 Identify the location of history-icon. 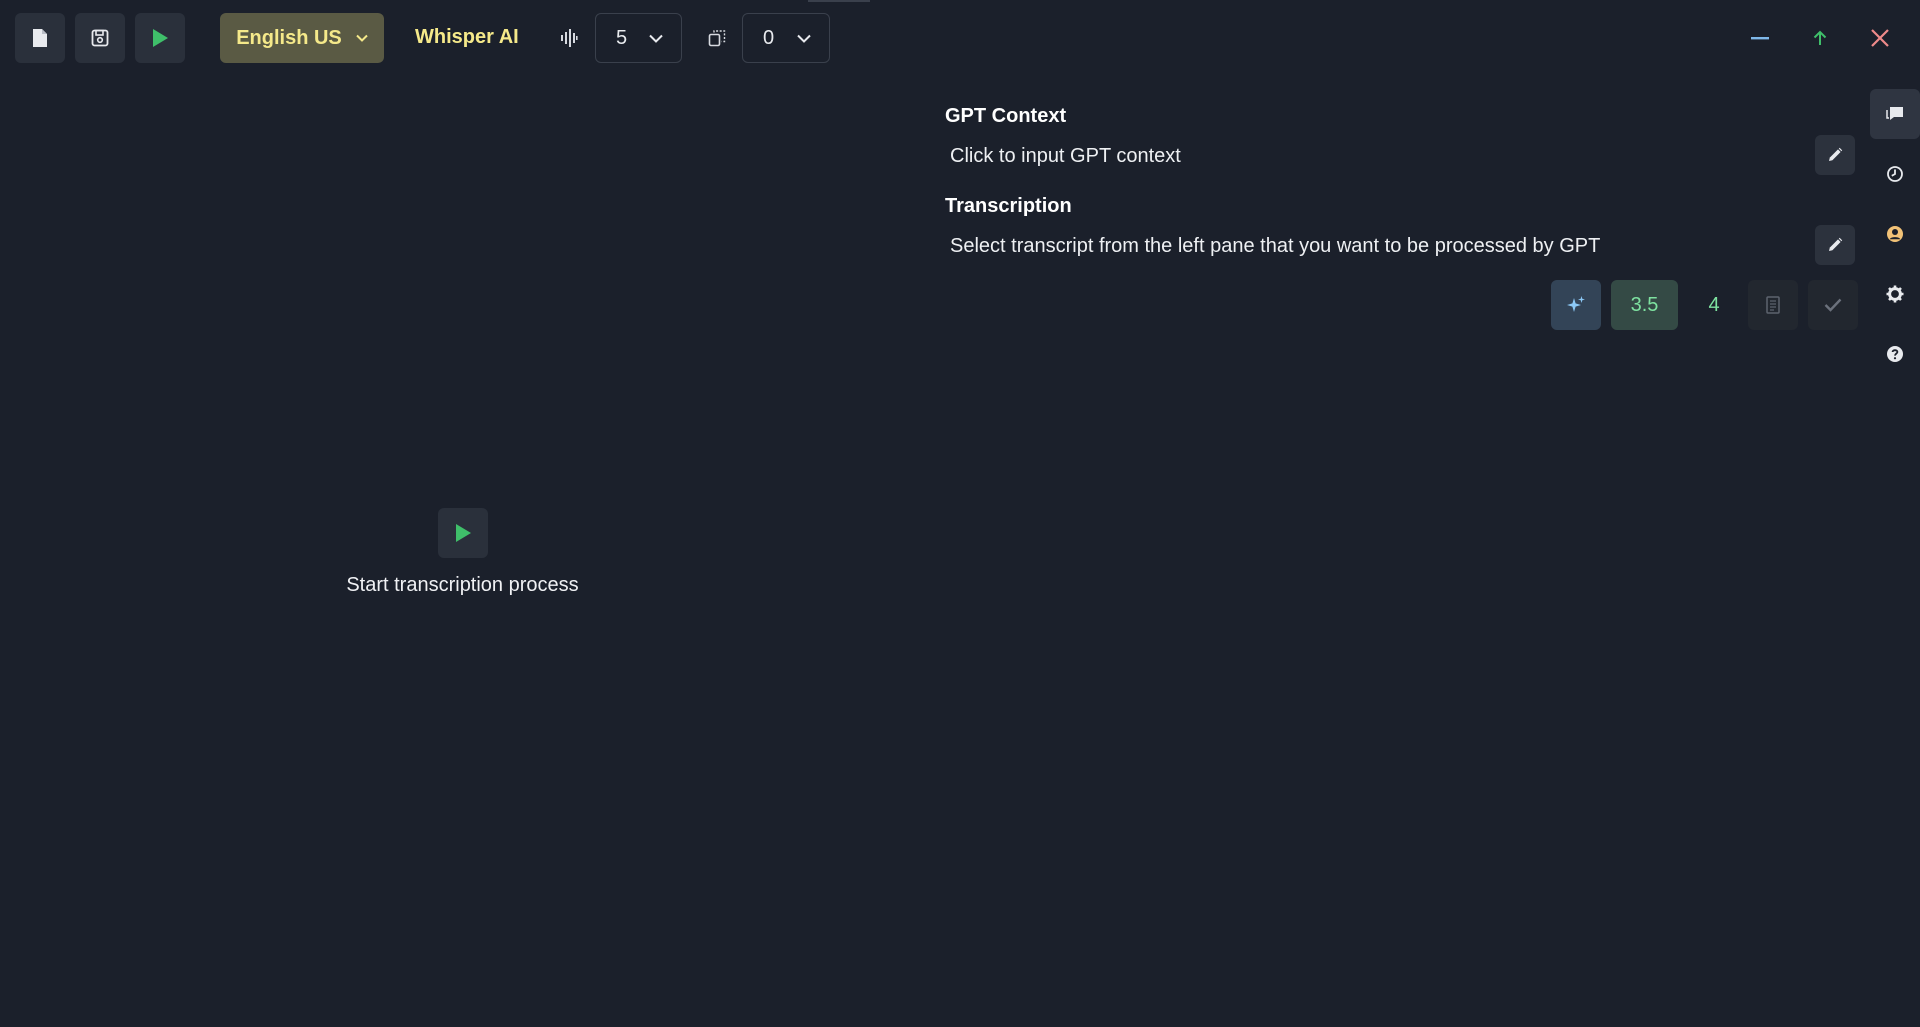
(1895, 174).